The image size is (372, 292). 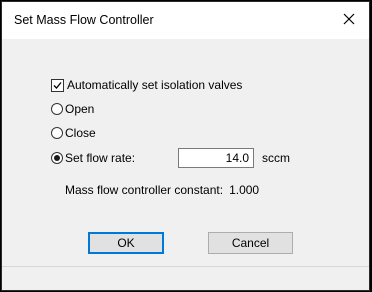 I want to click on cancel-button: Cancel, so click(x=250, y=243).